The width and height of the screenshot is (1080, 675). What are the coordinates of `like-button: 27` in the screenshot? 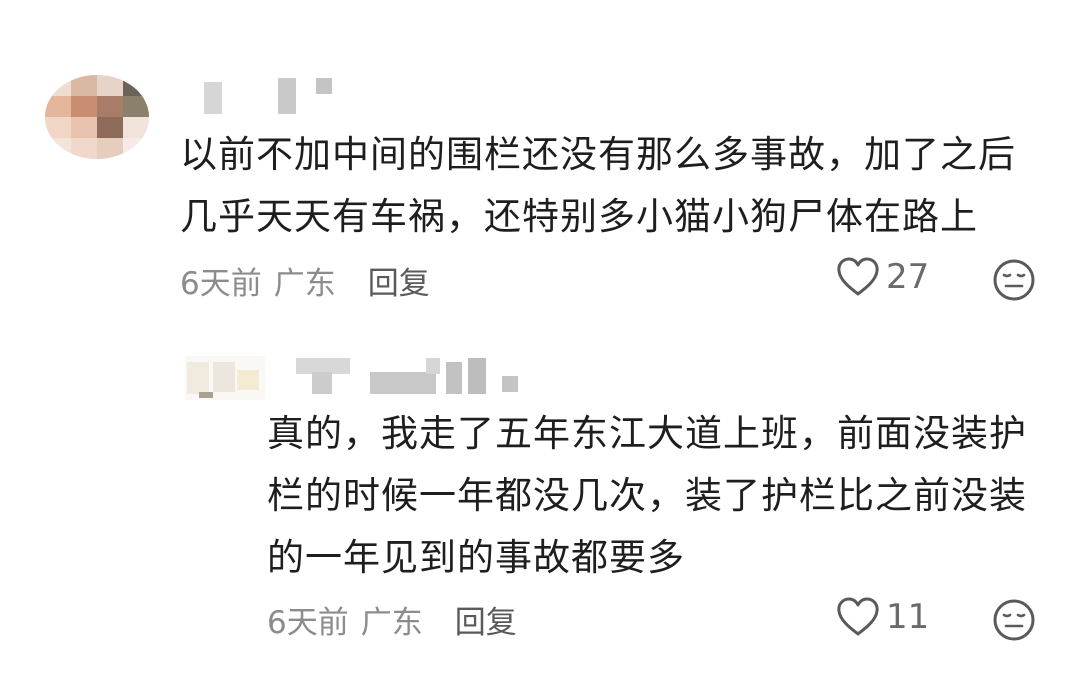 It's located at (882, 277).